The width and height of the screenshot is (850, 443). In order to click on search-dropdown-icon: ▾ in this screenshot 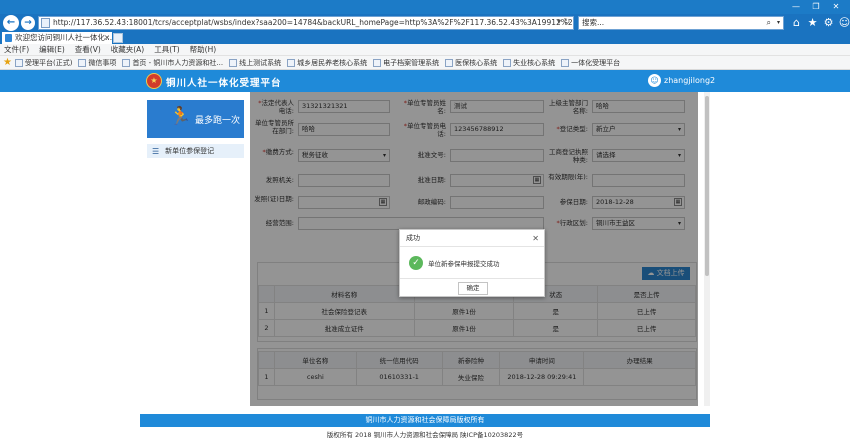, I will do `click(778, 23)`.